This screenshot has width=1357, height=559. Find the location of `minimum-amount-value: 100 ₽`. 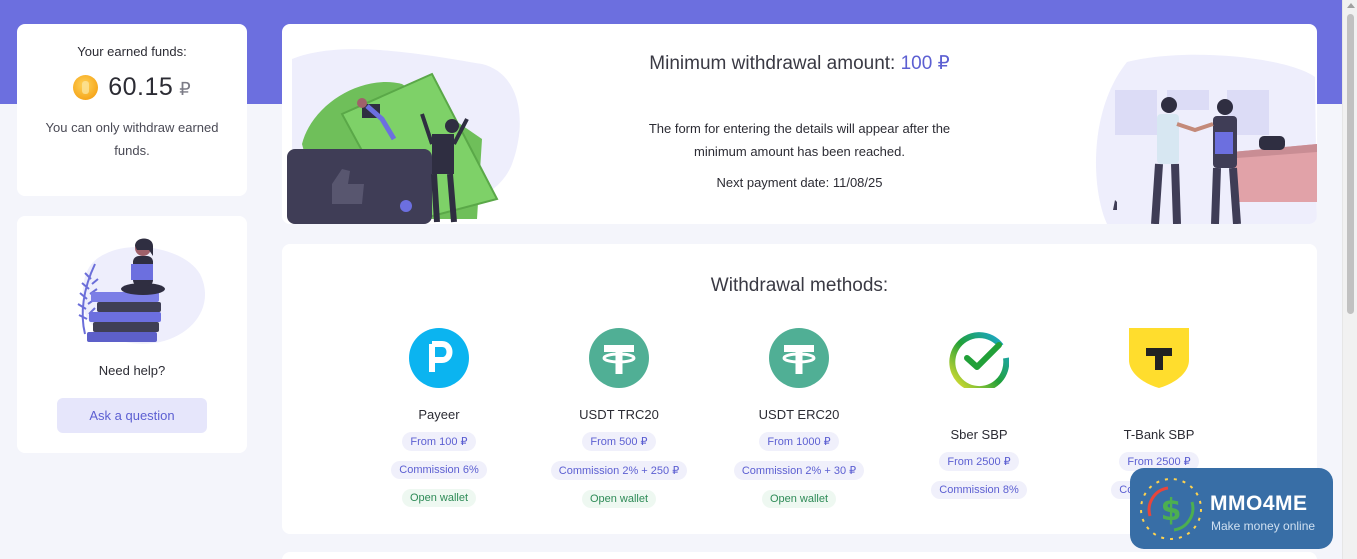

minimum-amount-value: 100 ₽ is located at coordinates (925, 63).